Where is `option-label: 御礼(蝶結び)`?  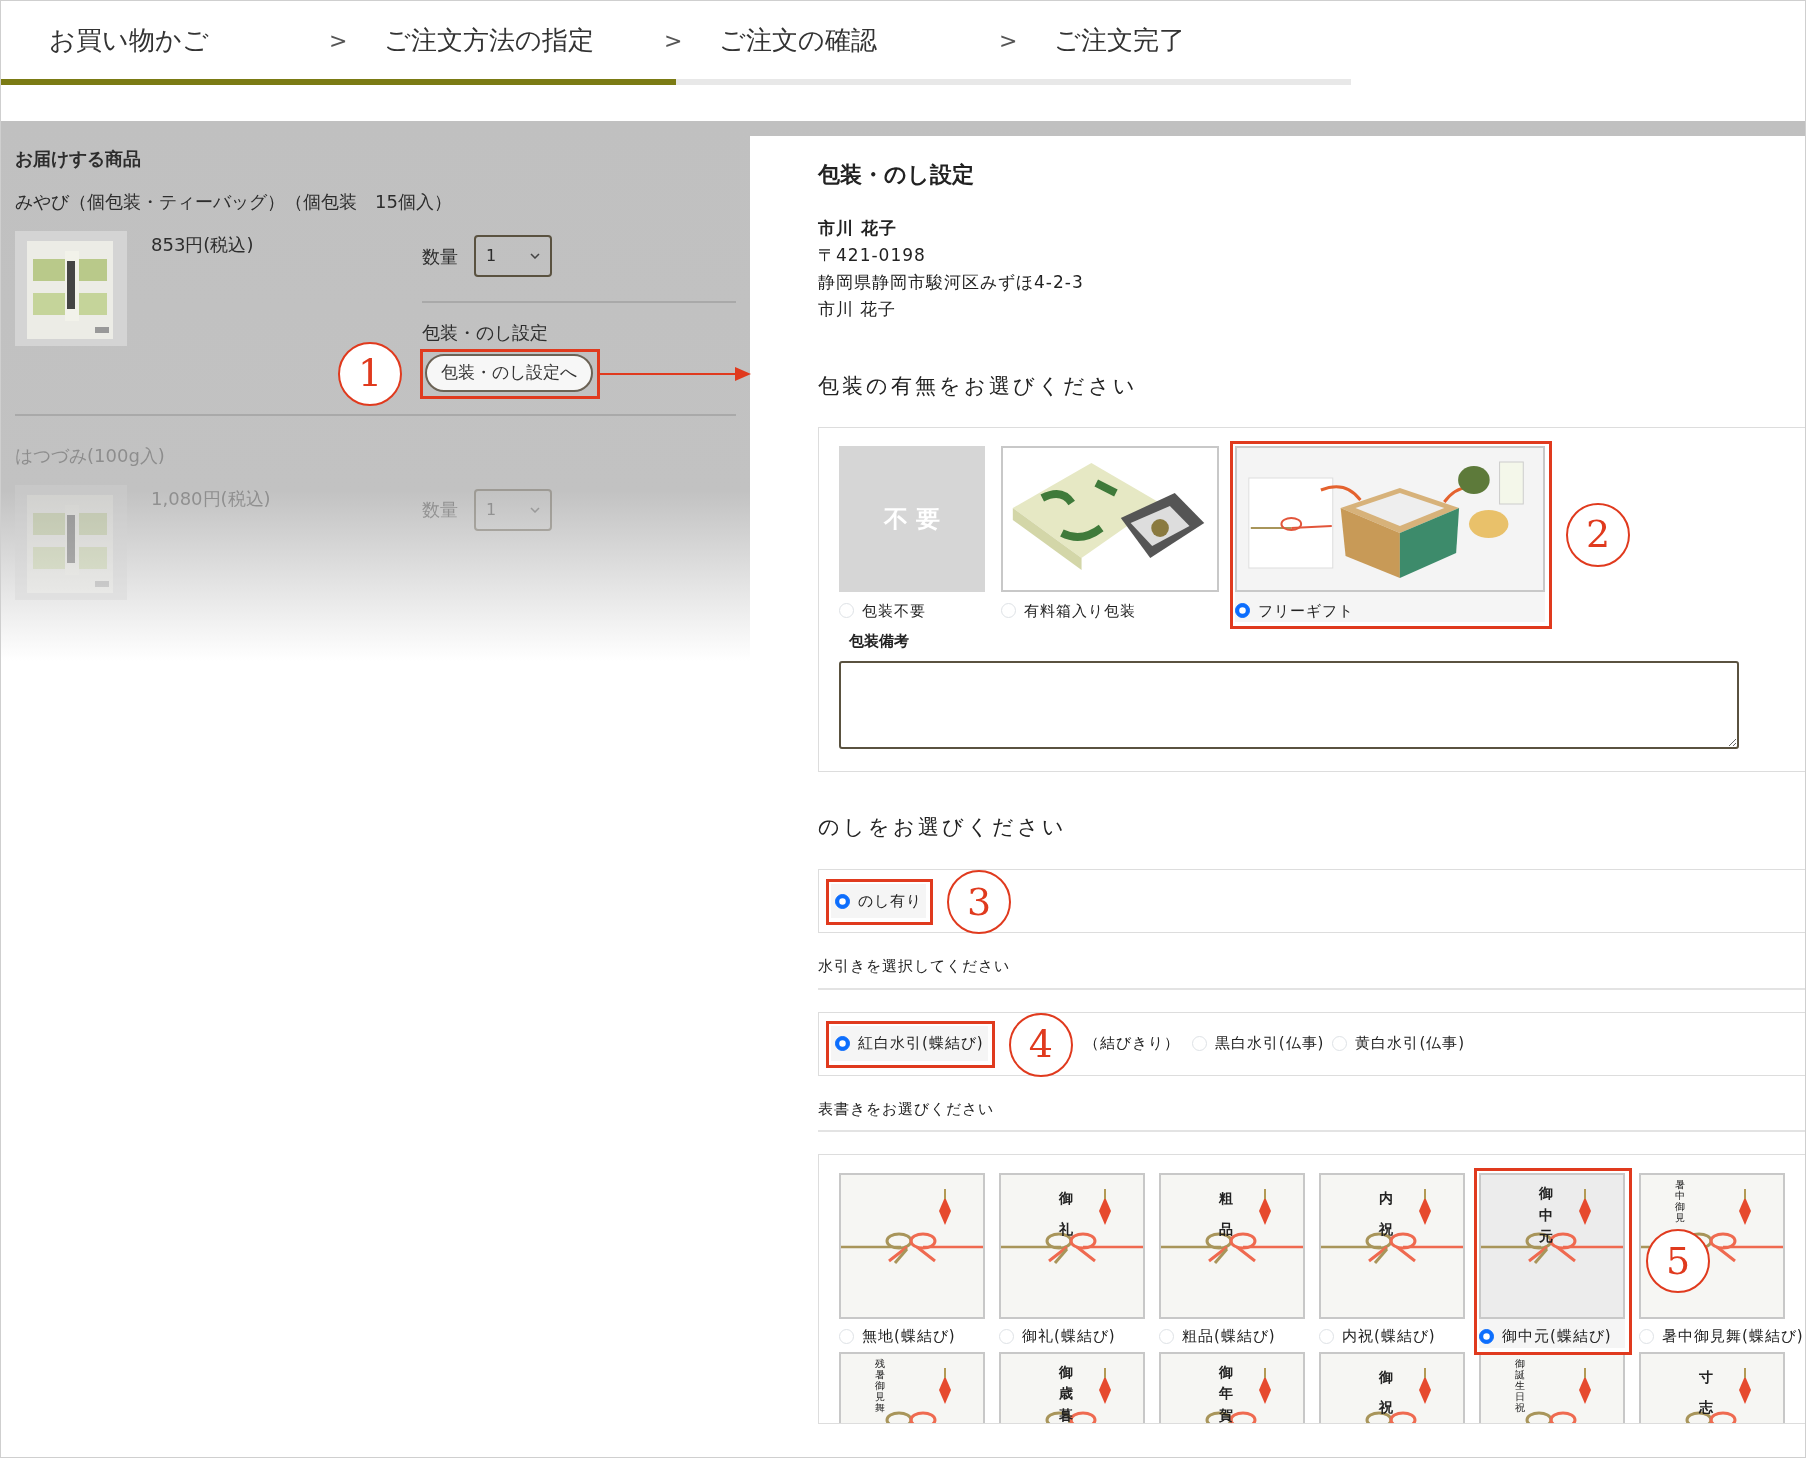 option-label: 御礼(蝶結び) is located at coordinates (1069, 1336).